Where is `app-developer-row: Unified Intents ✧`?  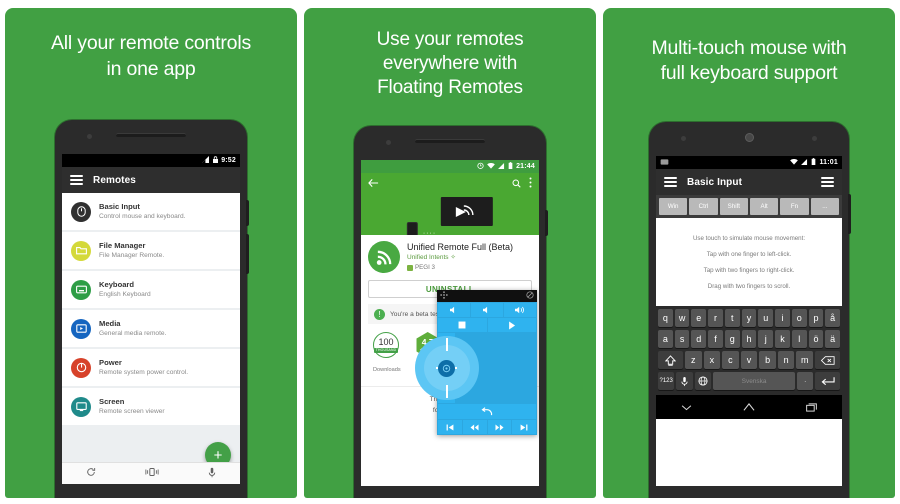 app-developer-row: Unified Intents ✧ is located at coordinates (460, 258).